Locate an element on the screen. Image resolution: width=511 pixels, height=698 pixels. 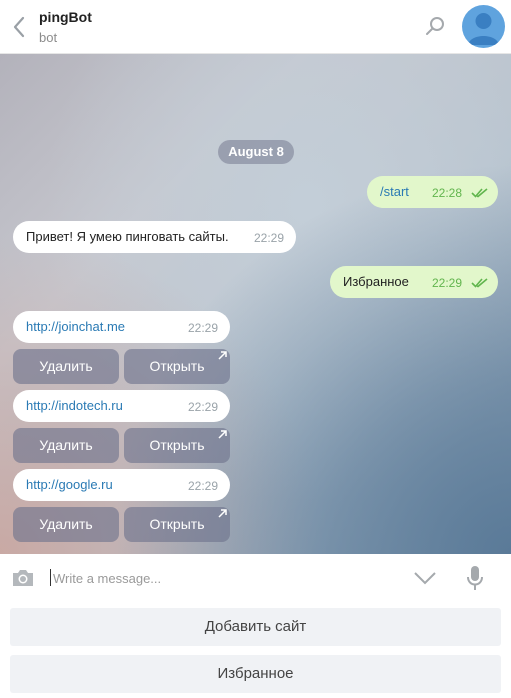
chat-header: pingBot bot is located at coordinates (255, 27).